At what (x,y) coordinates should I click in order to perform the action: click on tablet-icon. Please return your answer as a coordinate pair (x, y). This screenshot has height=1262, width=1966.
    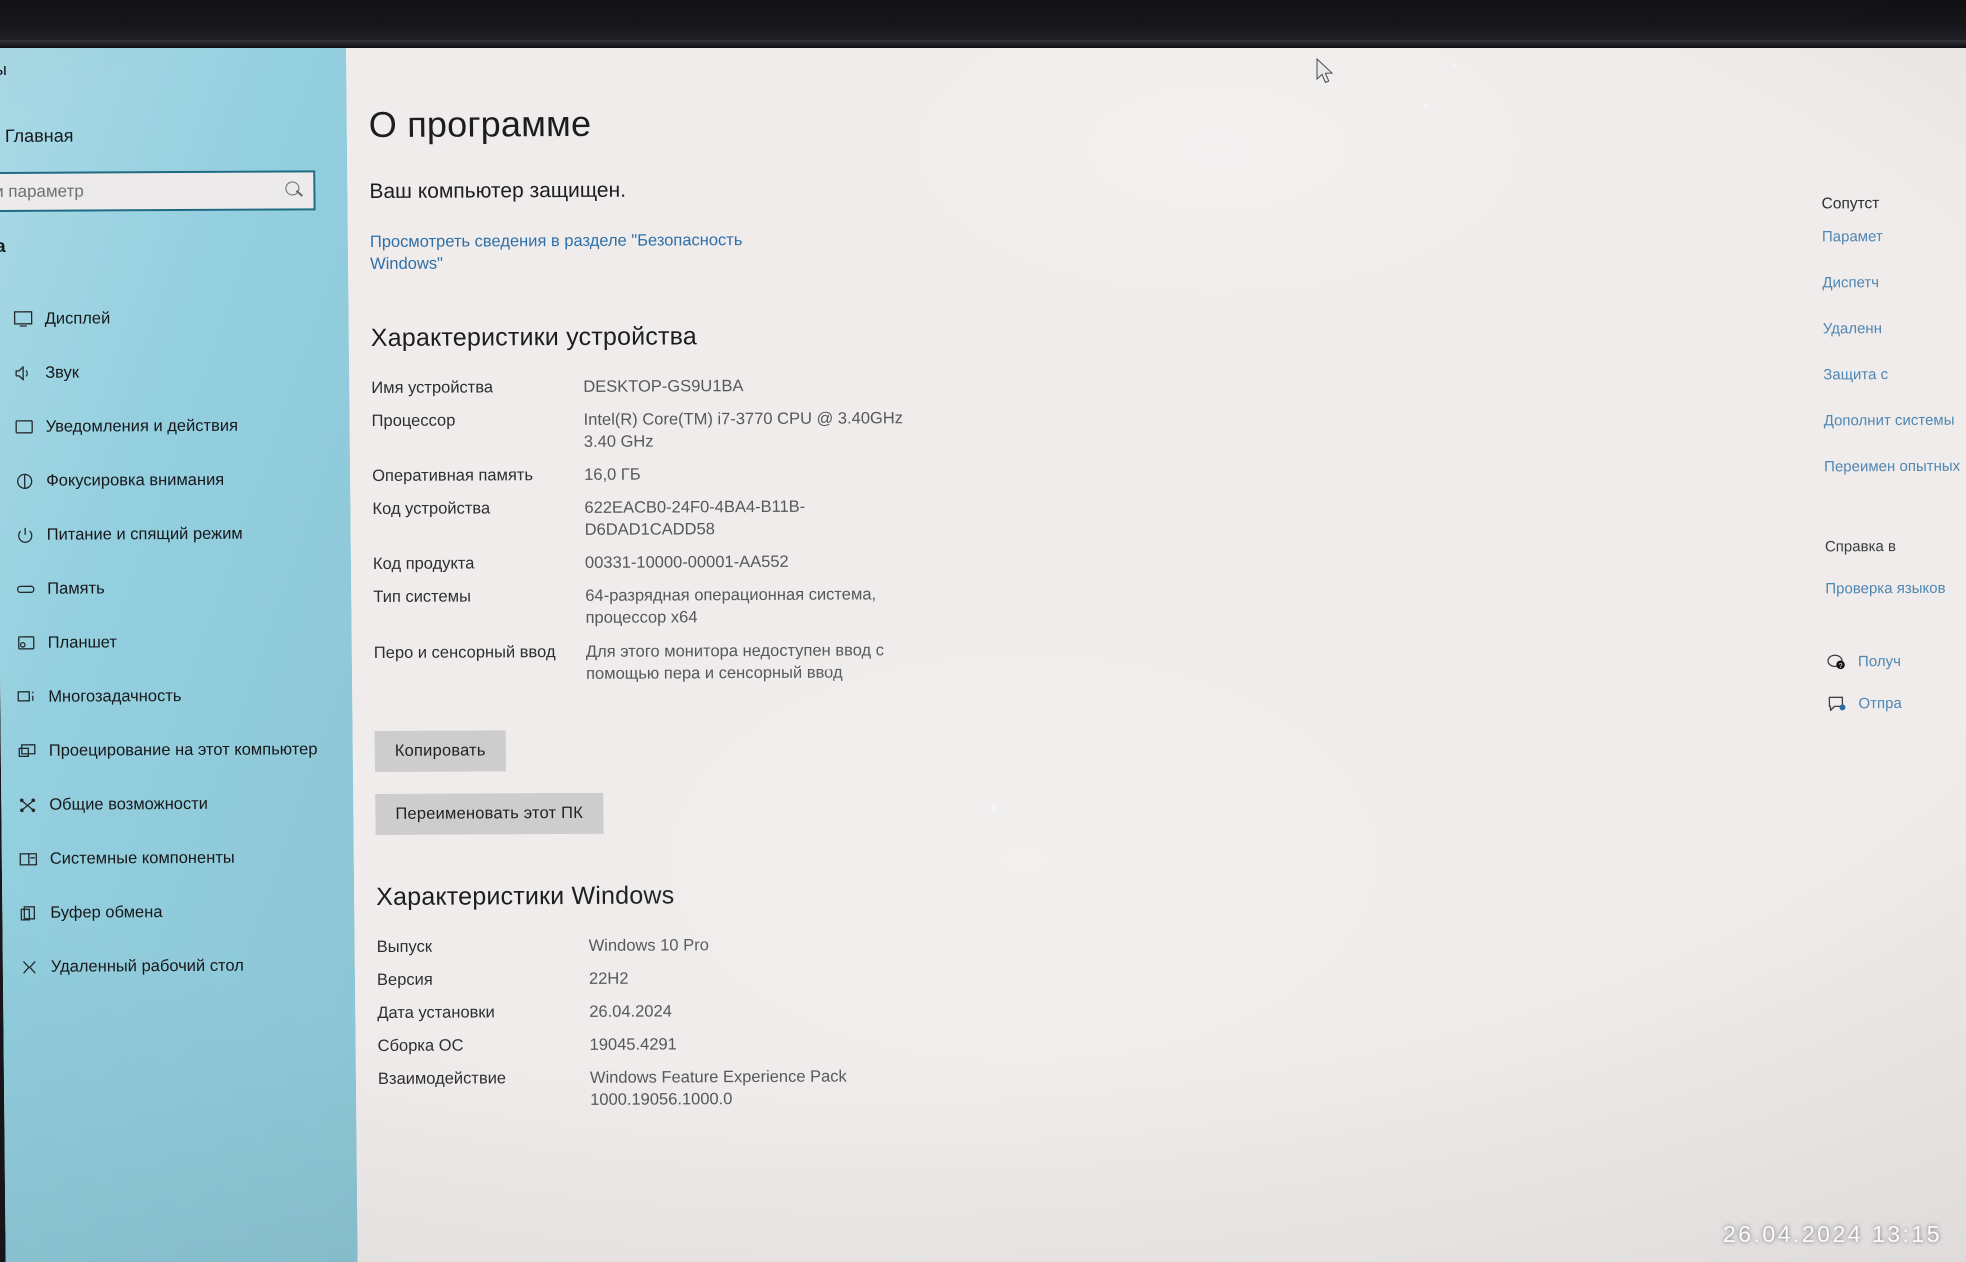
    Looking at the image, I should click on (26, 642).